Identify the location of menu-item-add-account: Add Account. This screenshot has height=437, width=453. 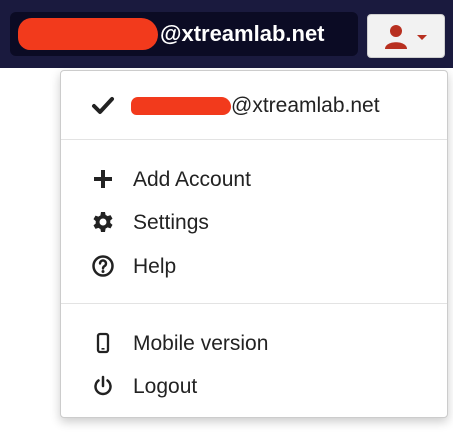
(254, 179).